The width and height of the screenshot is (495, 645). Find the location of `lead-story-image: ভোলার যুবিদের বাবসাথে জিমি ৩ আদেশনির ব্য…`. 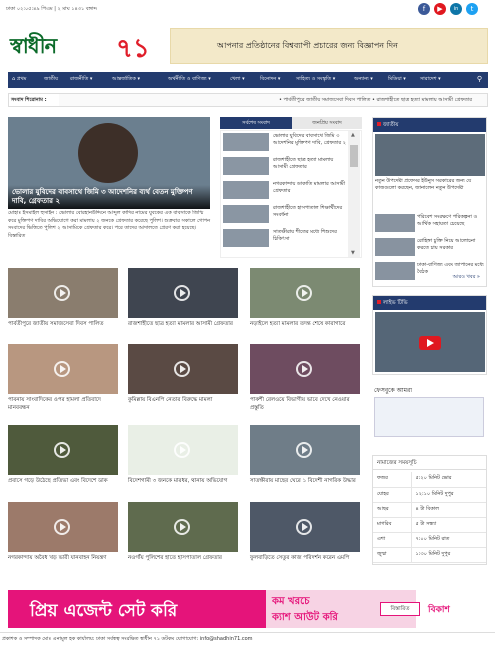

lead-story-image: ভোলার যুবিদের বাবসাথে জিমি ৩ আদেশনির ব্য… is located at coordinates (109, 163).